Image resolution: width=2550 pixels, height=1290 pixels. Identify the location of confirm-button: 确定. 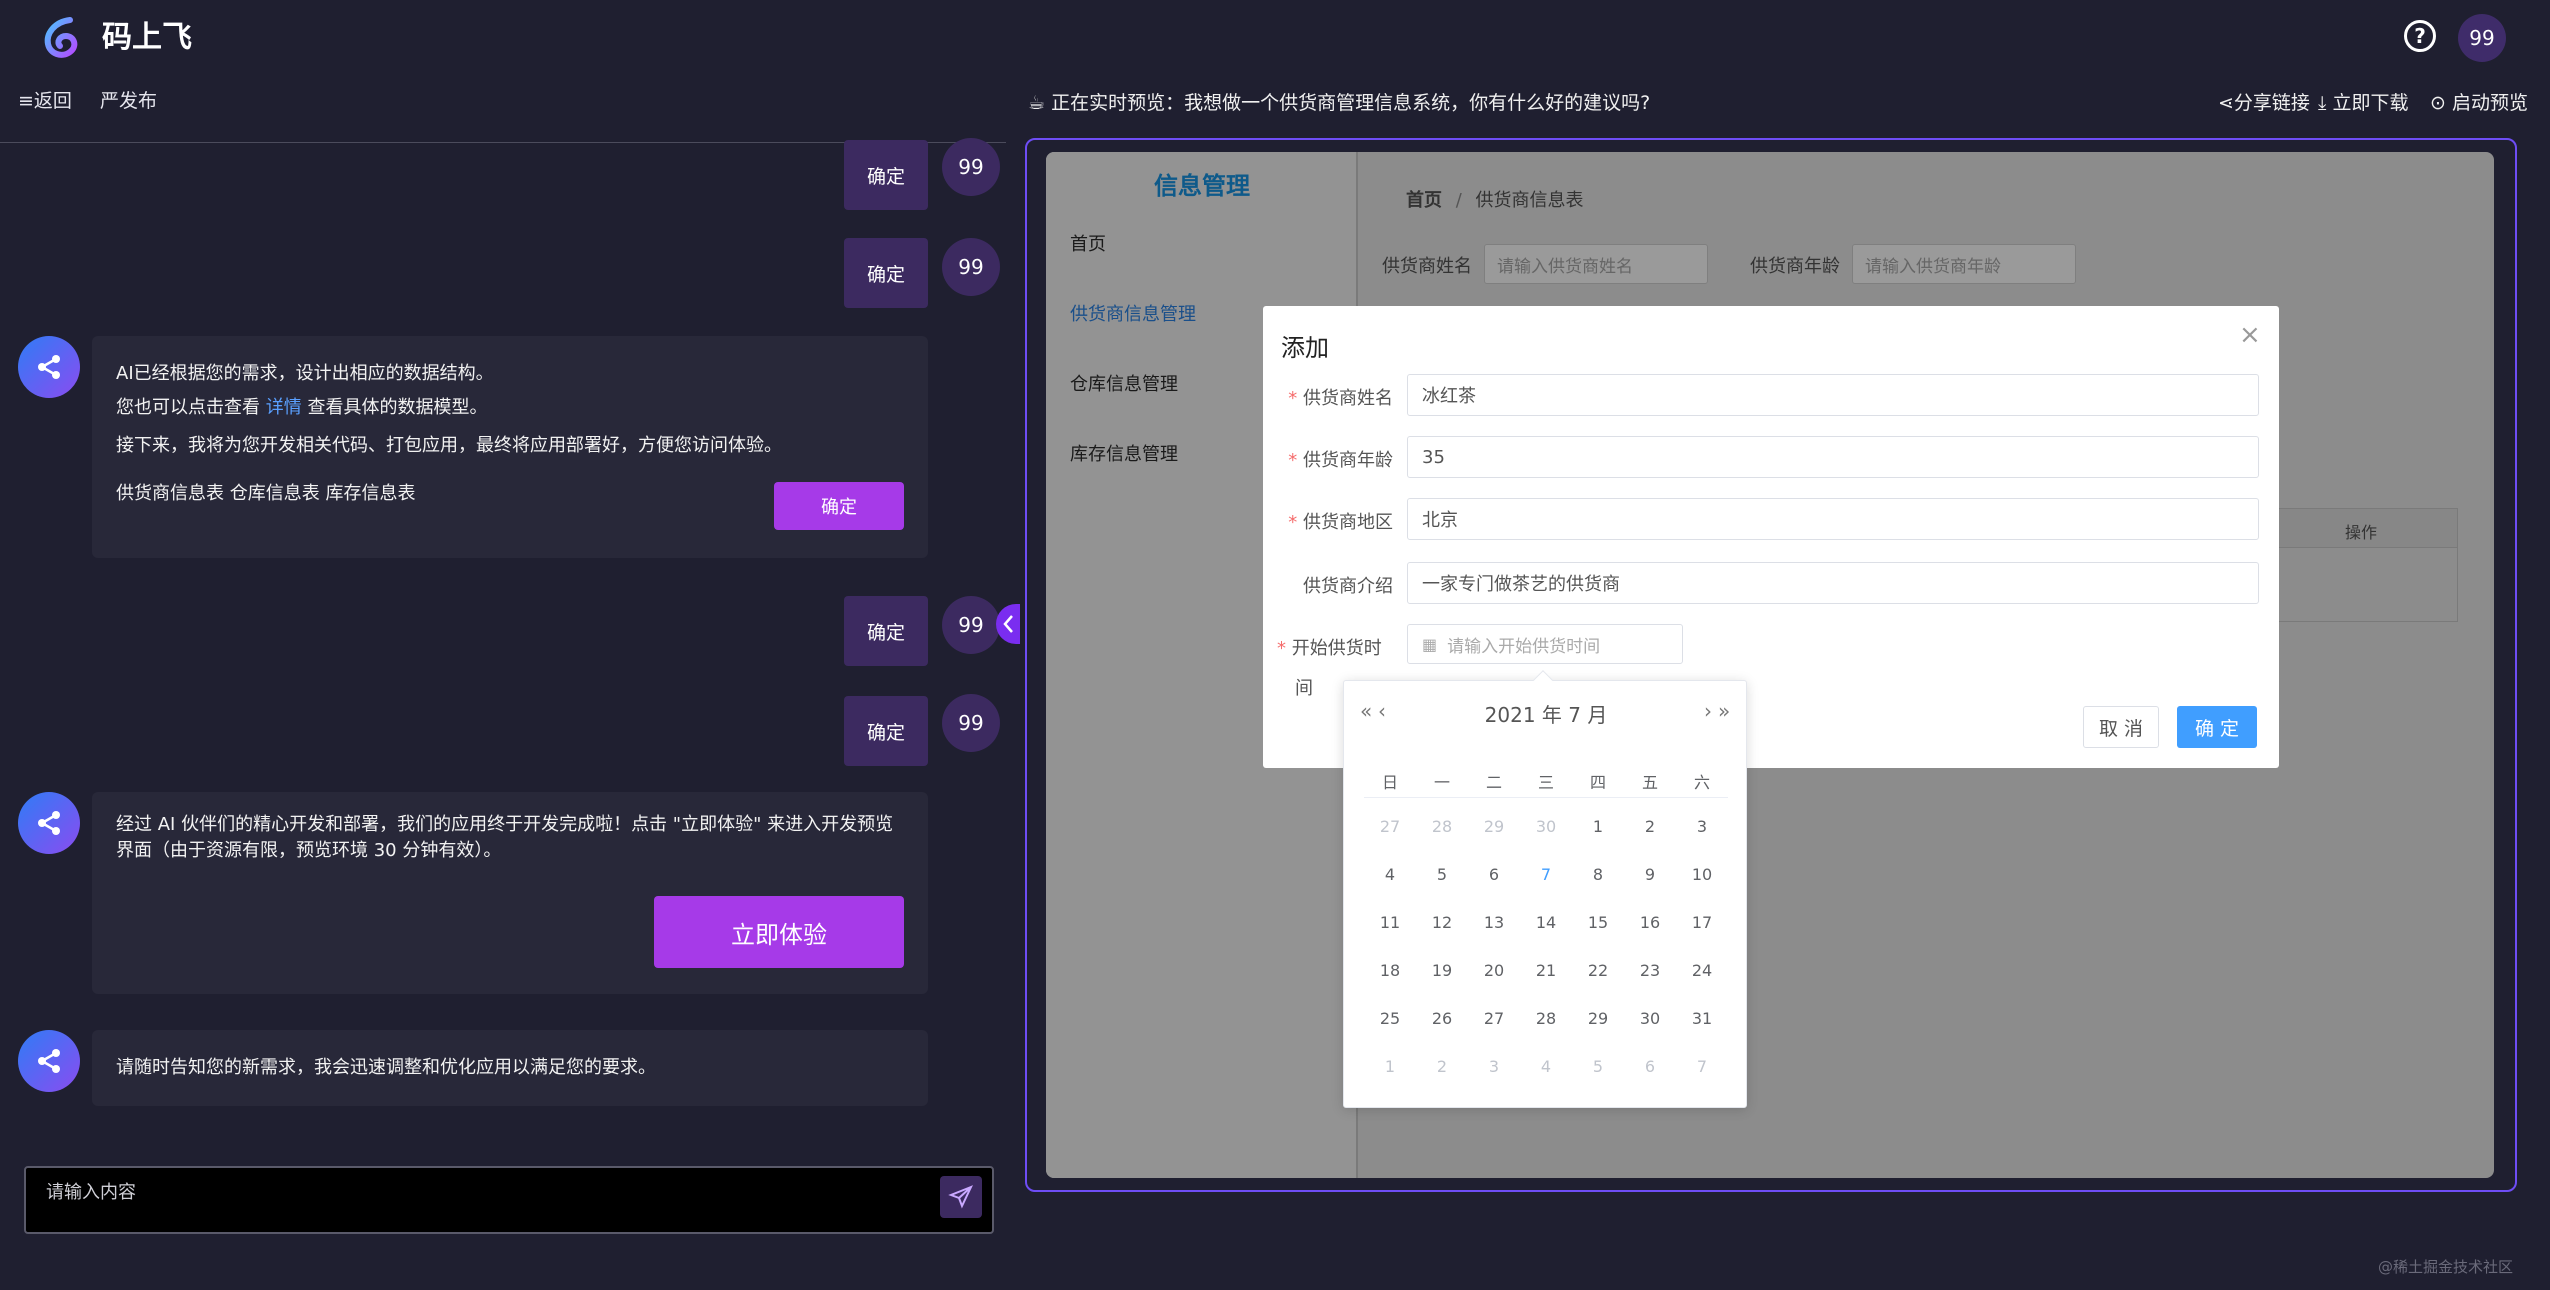
(839, 506).